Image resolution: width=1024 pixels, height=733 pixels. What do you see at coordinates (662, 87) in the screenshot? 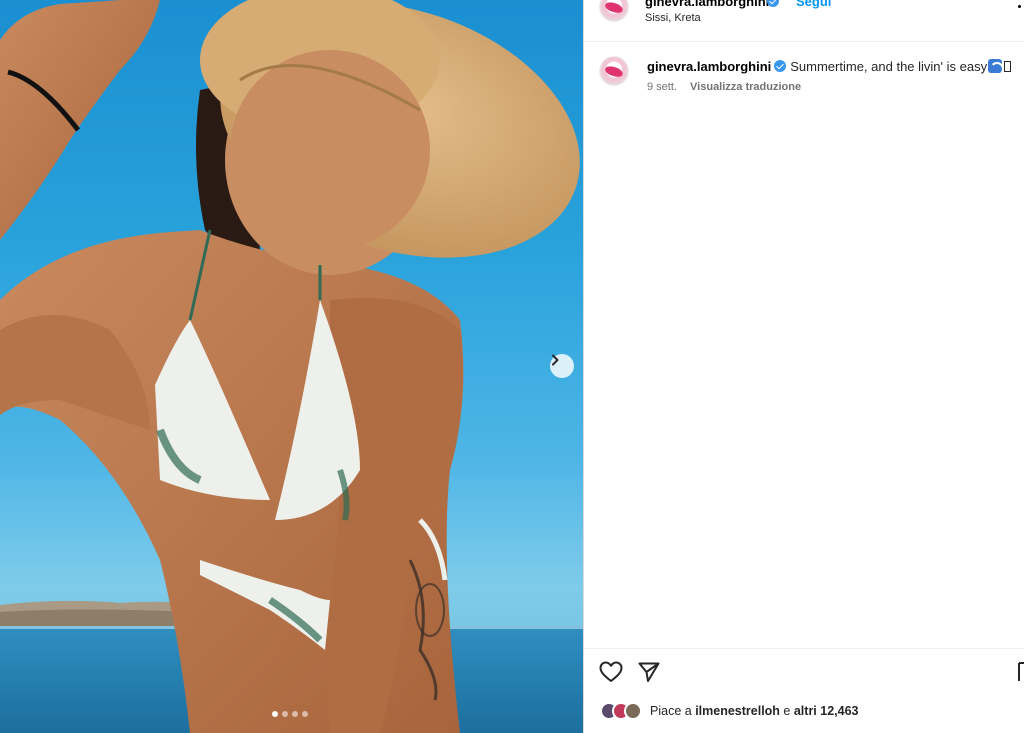
I see `post-date: 9 sett.` at bounding box center [662, 87].